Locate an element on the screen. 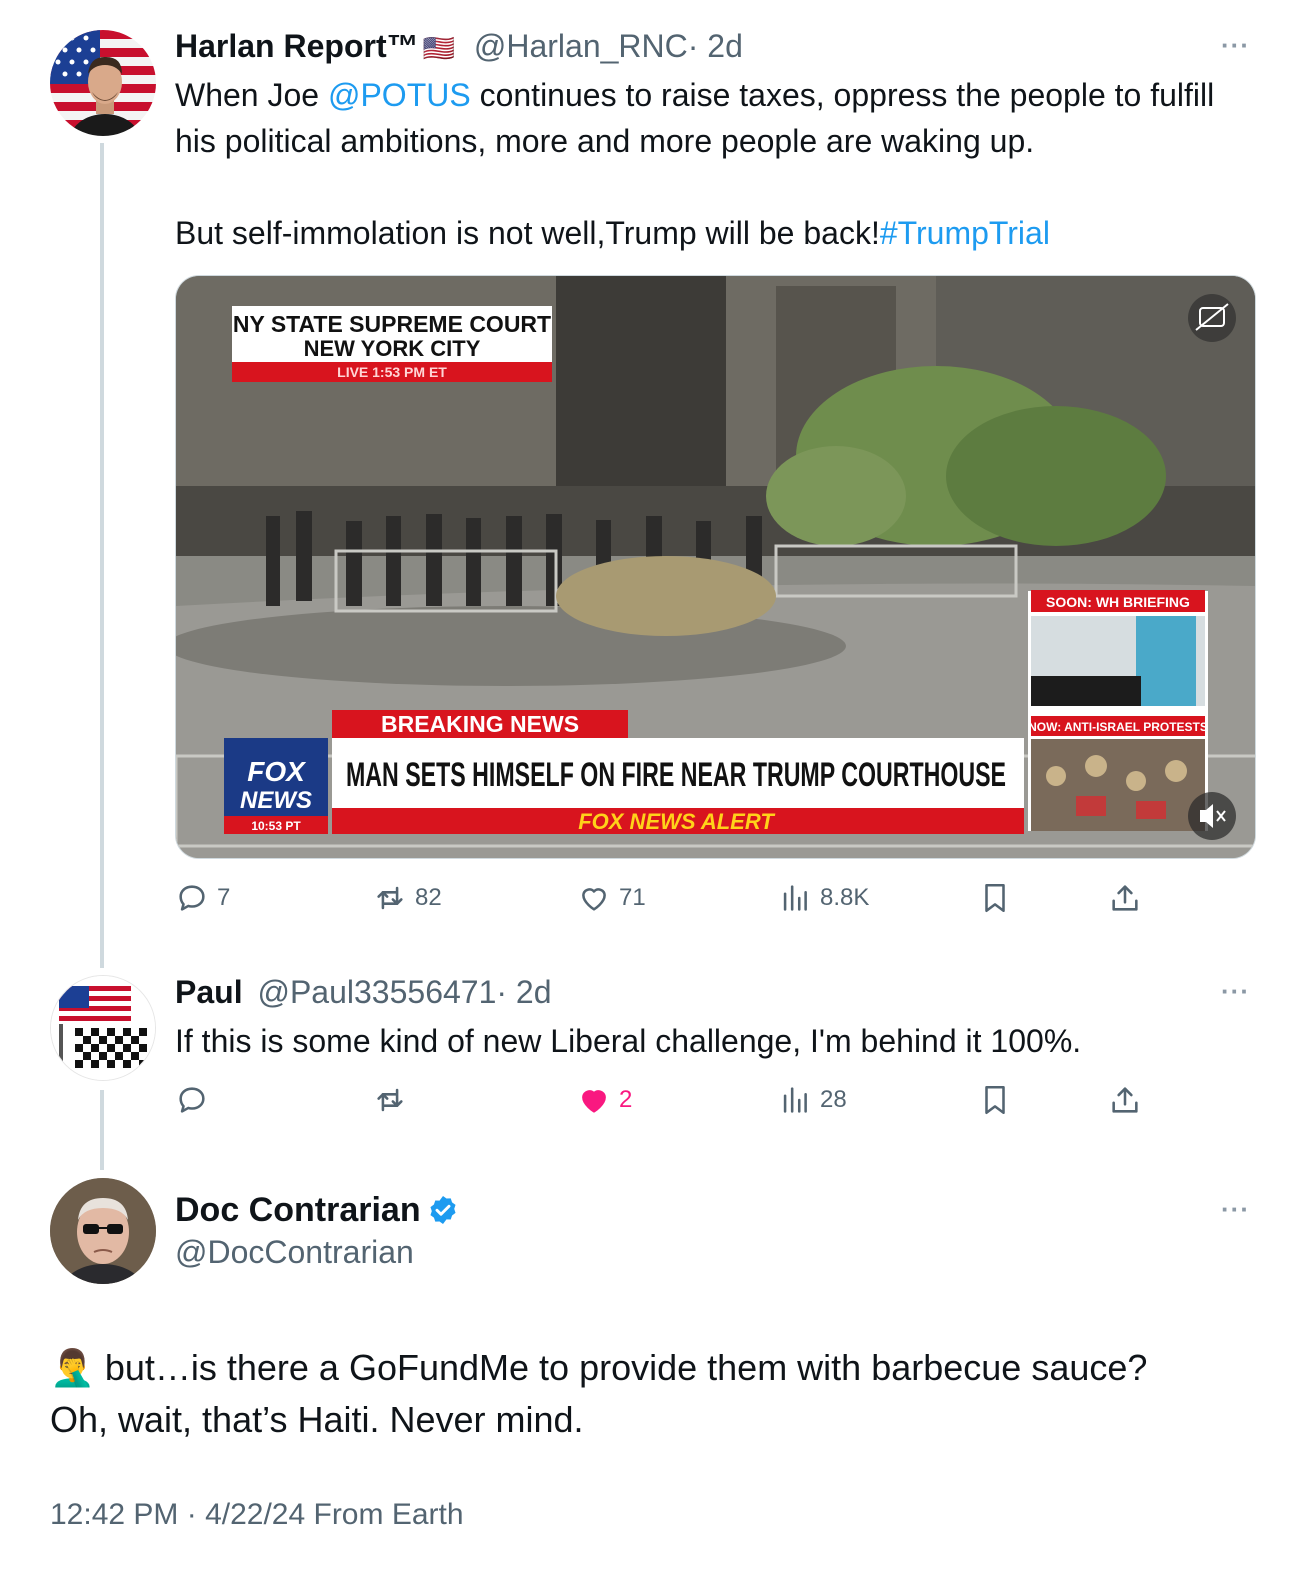  mute-icon is located at coordinates (1212, 816).